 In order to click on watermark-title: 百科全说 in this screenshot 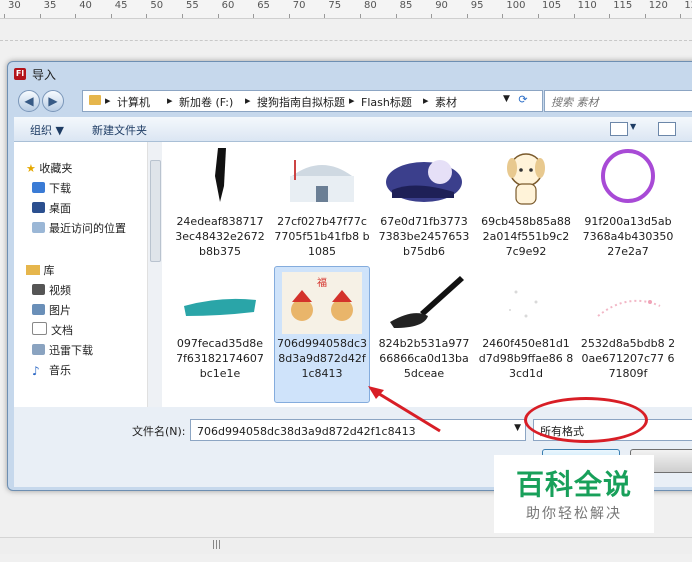, I will do `click(573, 484)`.